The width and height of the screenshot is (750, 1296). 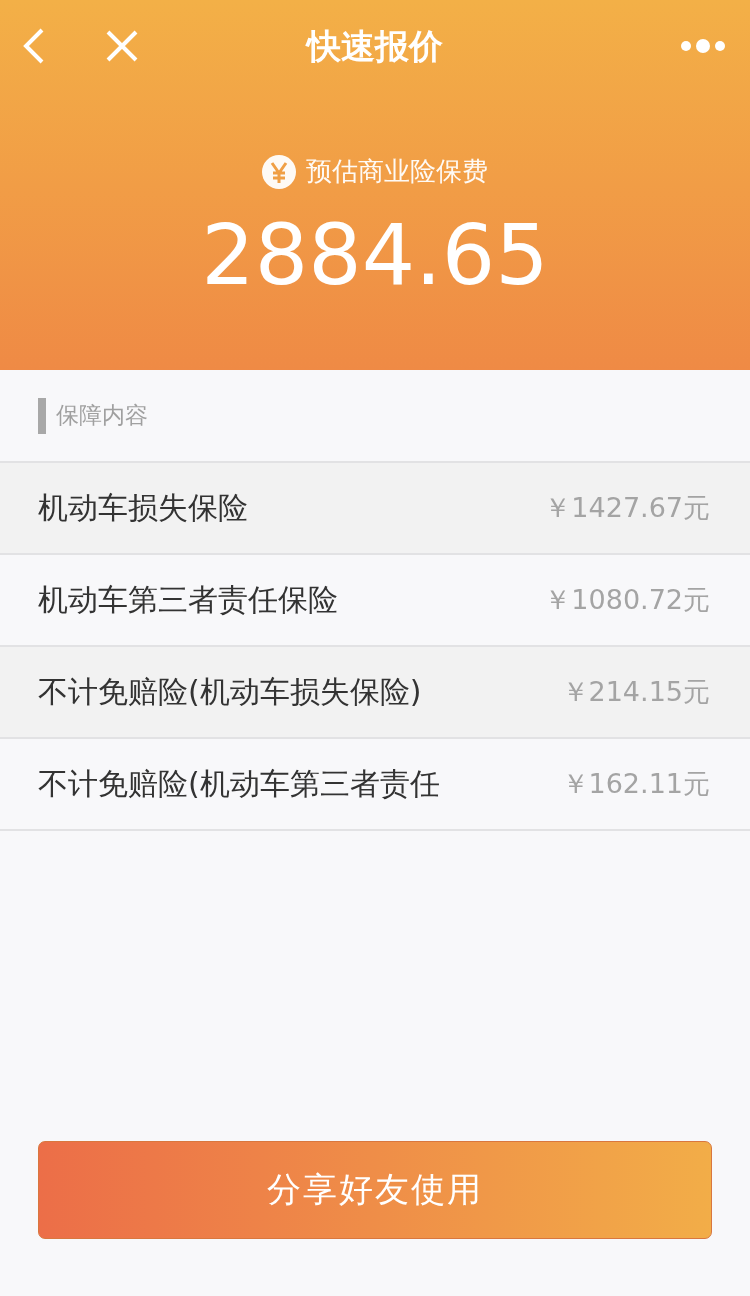 I want to click on premium-amount: 2884.65, so click(x=375, y=255).